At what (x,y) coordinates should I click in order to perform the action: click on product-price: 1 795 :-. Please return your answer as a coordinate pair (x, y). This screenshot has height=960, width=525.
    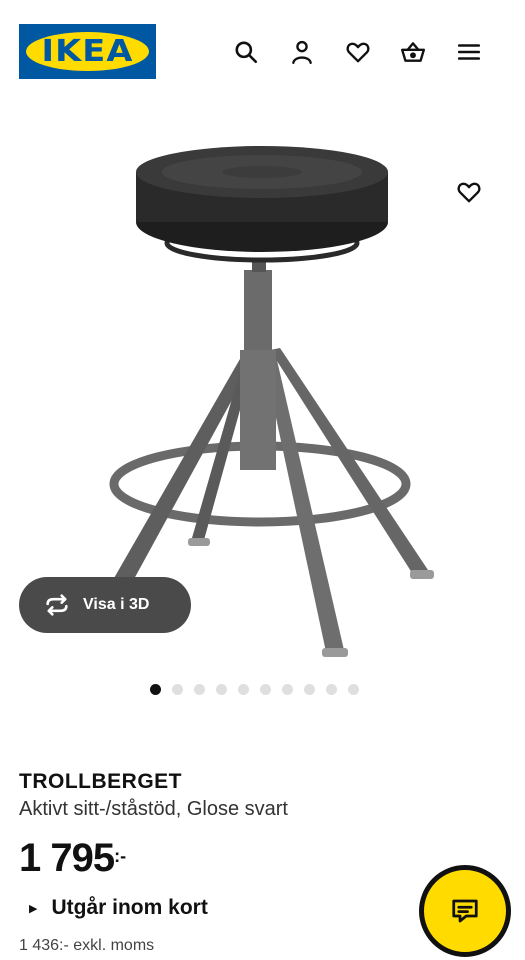
    Looking at the image, I should click on (72, 858).